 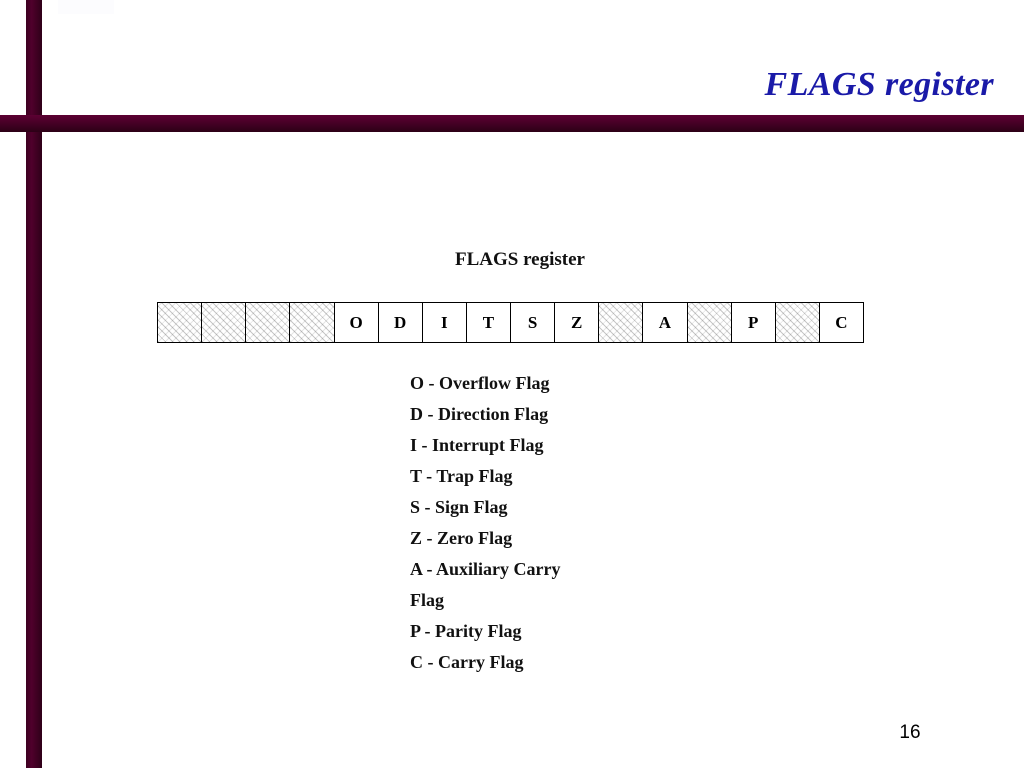 I want to click on register-cell-d: D, so click(x=400, y=322).